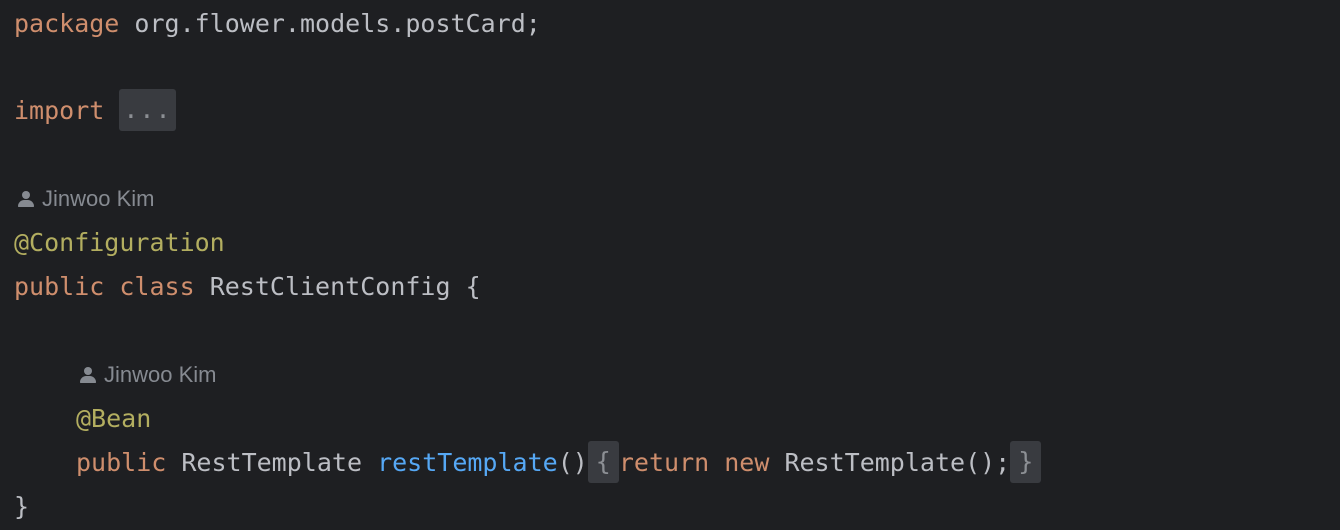  I want to click on bean-annotation: @Bean, so click(114, 418).